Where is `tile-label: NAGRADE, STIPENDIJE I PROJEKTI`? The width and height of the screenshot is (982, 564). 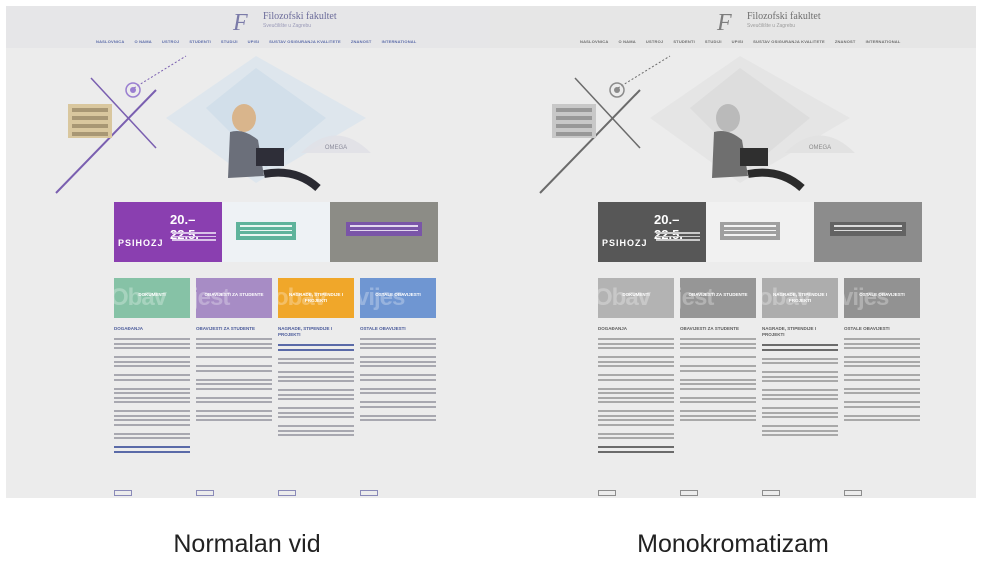 tile-label: NAGRADE, STIPENDIJE I PROJEKTI is located at coordinates (799, 297).